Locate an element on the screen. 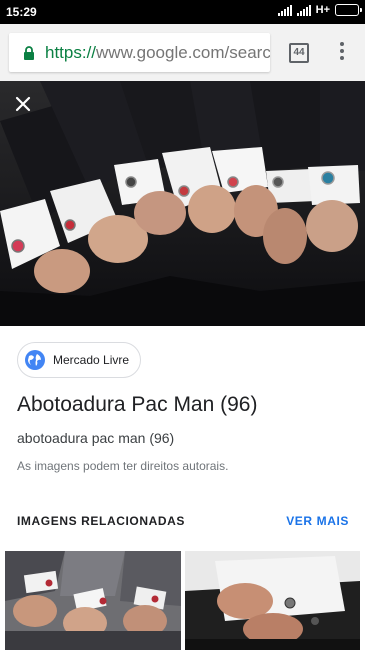 Image resolution: width=365 pixels, height=650 pixels. network-type: H+ is located at coordinates (322, 10).